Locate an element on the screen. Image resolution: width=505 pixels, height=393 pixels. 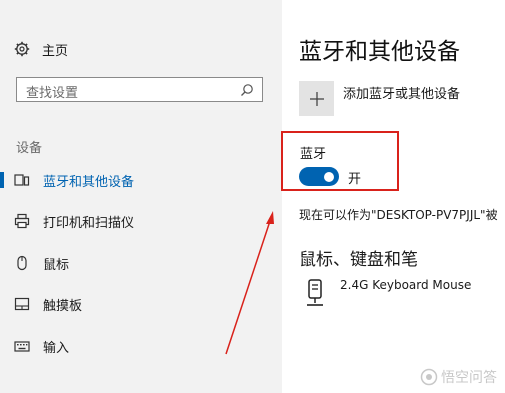
search-placeholder: 查找设置 is located at coordinates (52, 93).